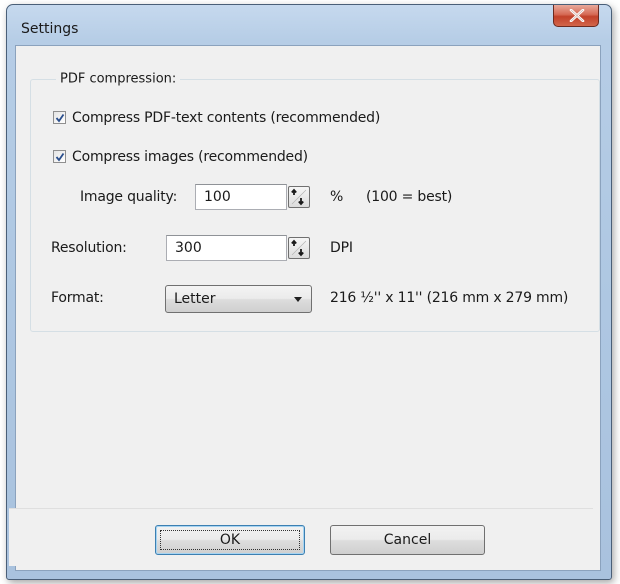 This screenshot has width=620, height=584. I want to click on ok-button-label: OK, so click(230, 540).